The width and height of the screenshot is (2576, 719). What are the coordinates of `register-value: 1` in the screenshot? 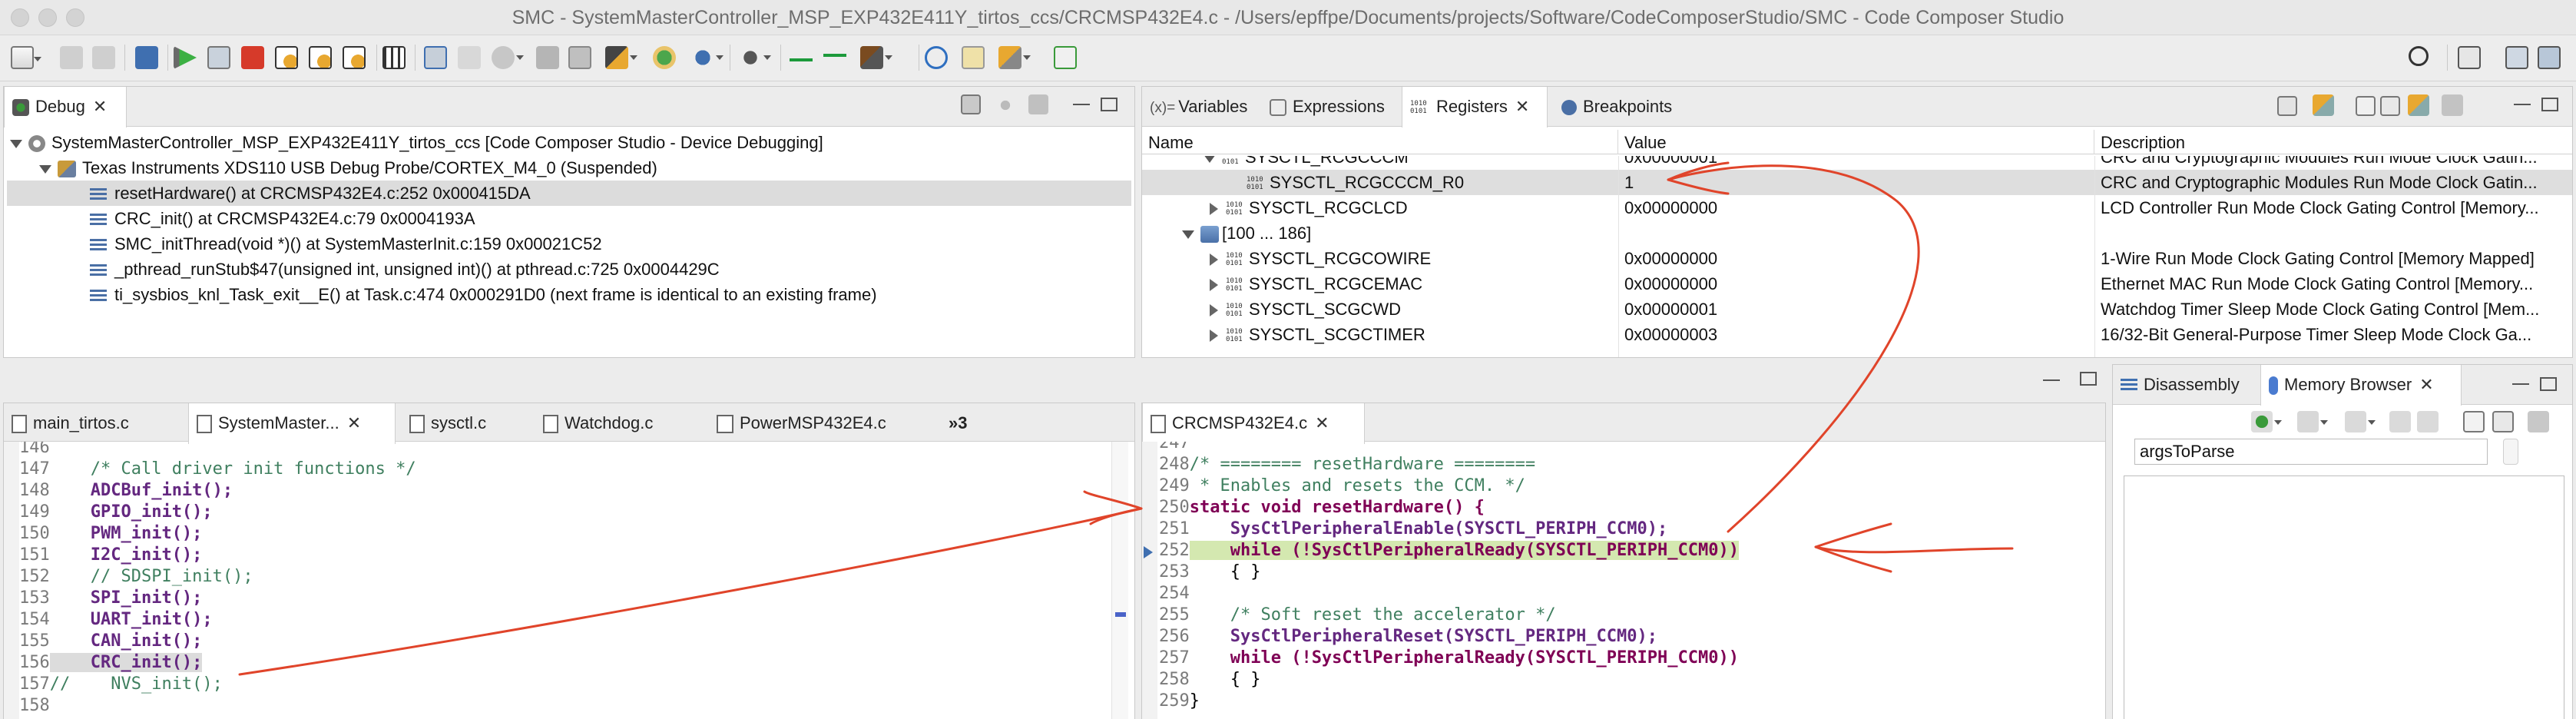 It's located at (1856, 183).